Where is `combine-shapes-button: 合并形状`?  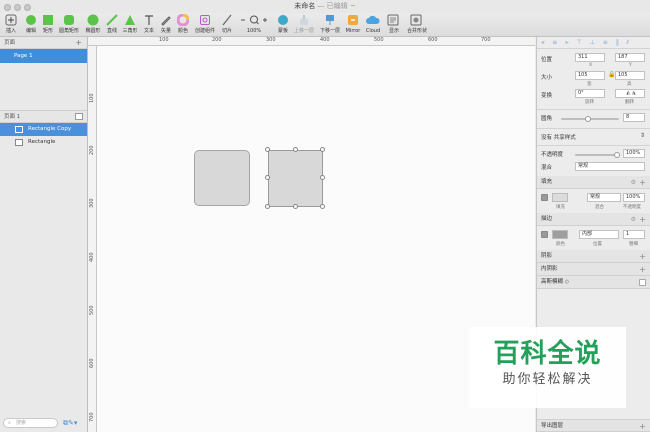
combine-shapes-button: 合并形状 is located at coordinates (417, 25).